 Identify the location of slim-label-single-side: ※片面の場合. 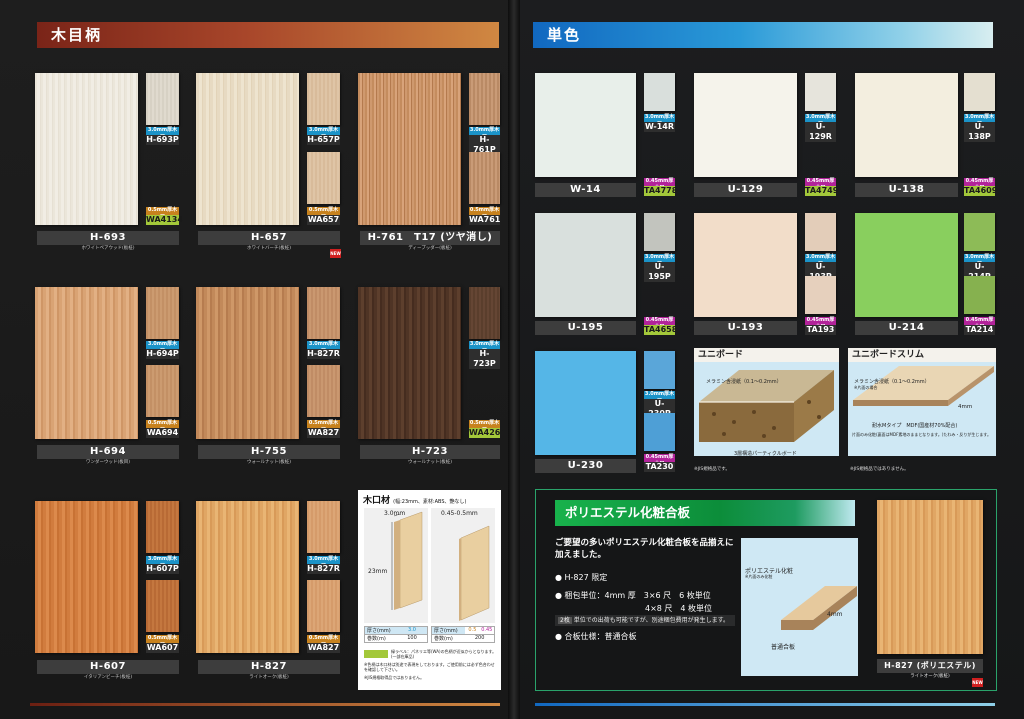
(866, 387).